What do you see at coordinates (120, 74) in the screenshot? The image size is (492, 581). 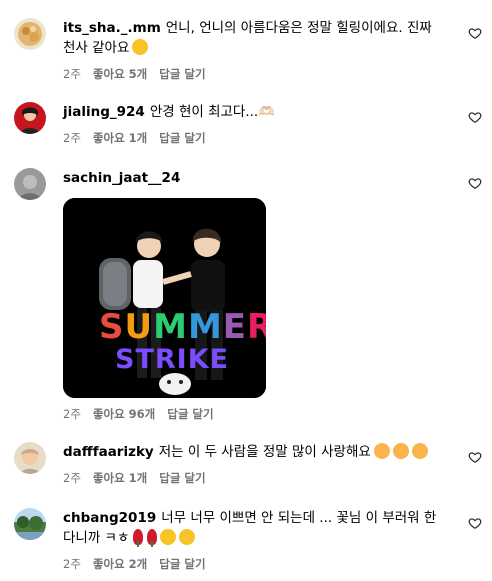 I see `comment-likes: 좋아요 5개` at bounding box center [120, 74].